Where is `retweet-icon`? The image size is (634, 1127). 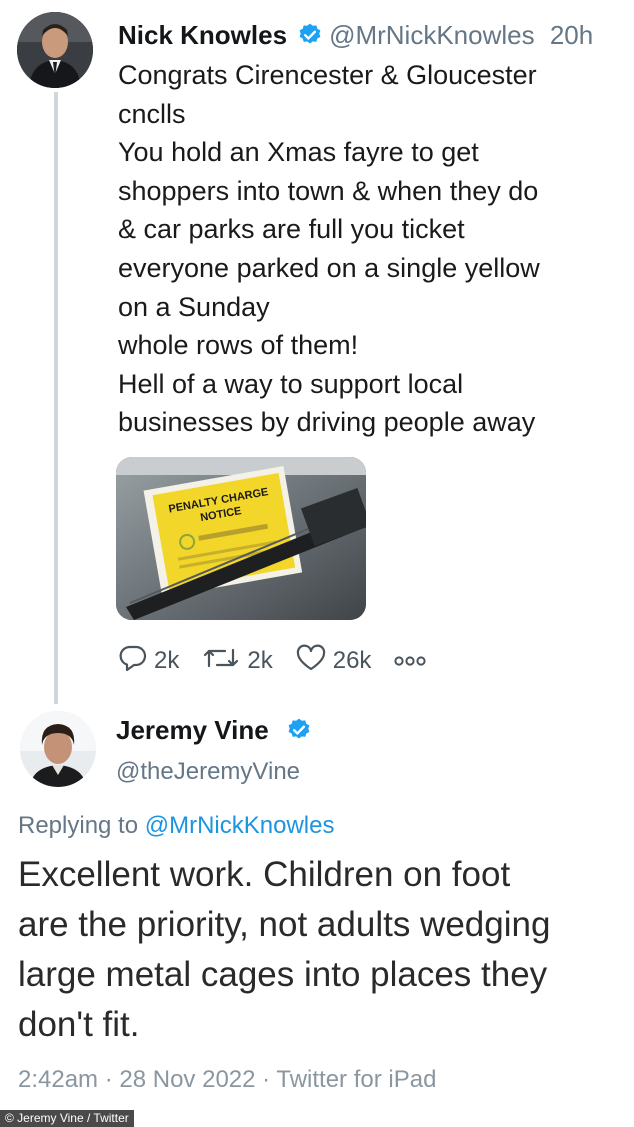
retweet-icon is located at coordinates (224, 661).